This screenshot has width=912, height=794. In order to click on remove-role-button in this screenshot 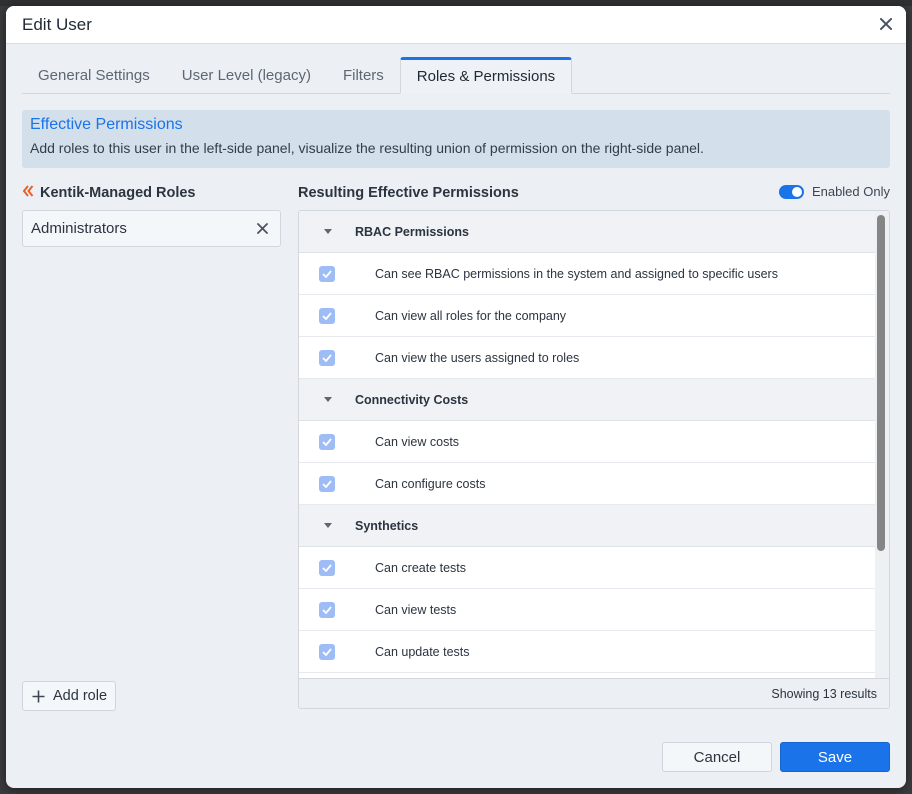, I will do `click(262, 228)`.